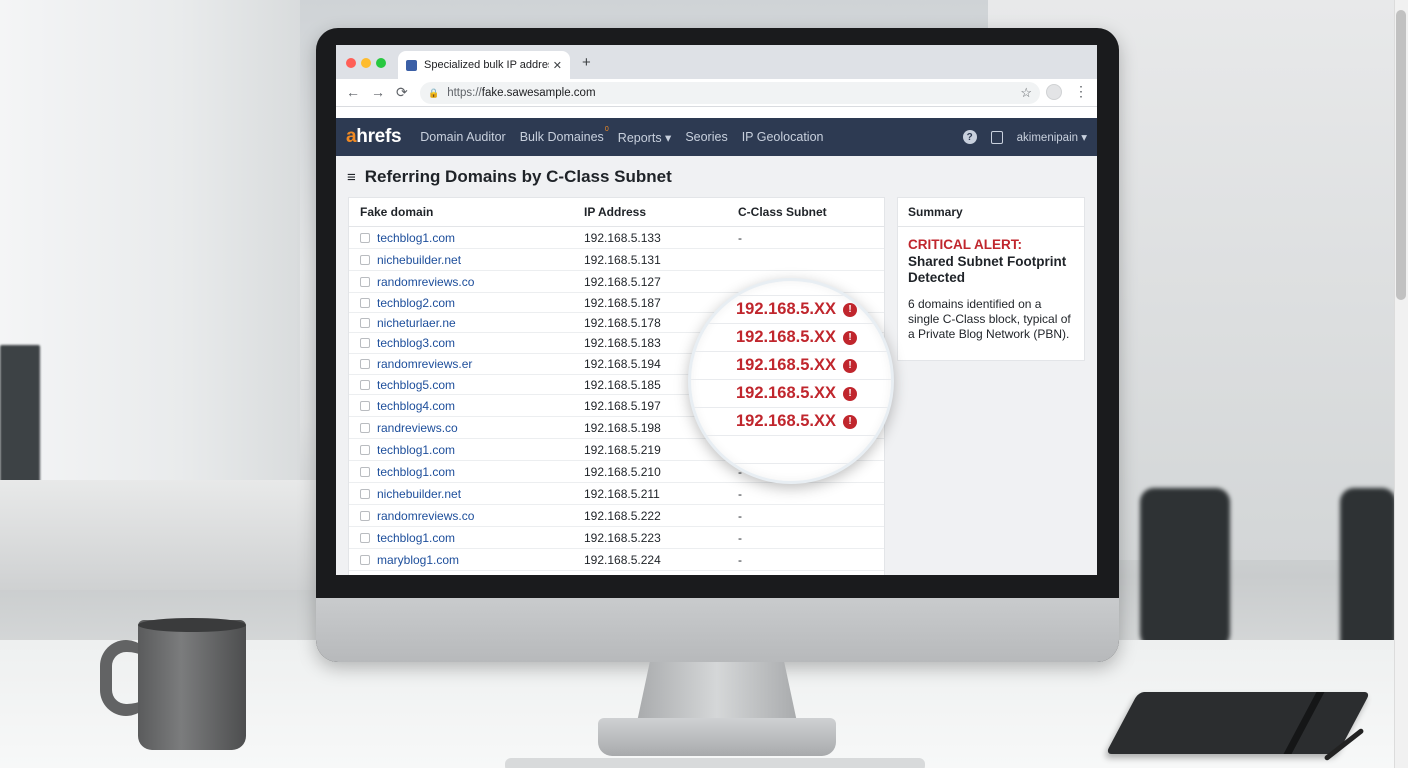  What do you see at coordinates (616, 560) in the screenshot?
I see `table-row: maryblog1.com 192.168.5.224 -` at bounding box center [616, 560].